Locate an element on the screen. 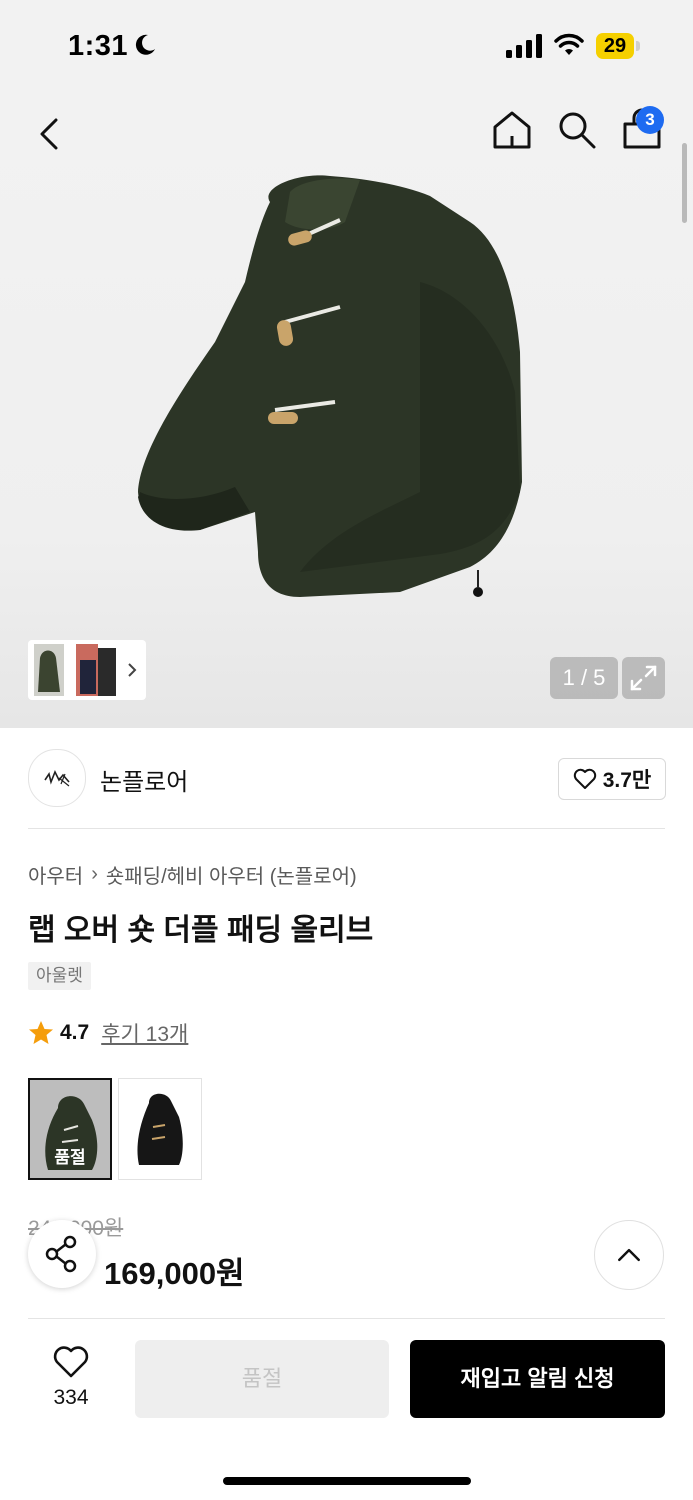 Image resolution: width=693 pixels, height=1500 pixels. restock-alert-button: 재입고 알림 신청 is located at coordinates (537, 1379).